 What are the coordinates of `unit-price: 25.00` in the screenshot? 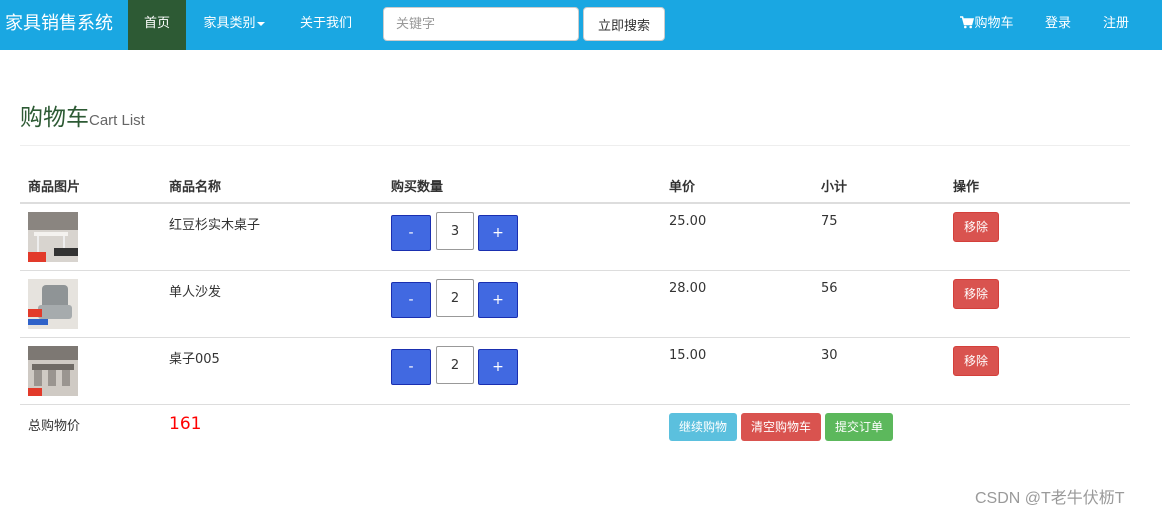 It's located at (688, 221).